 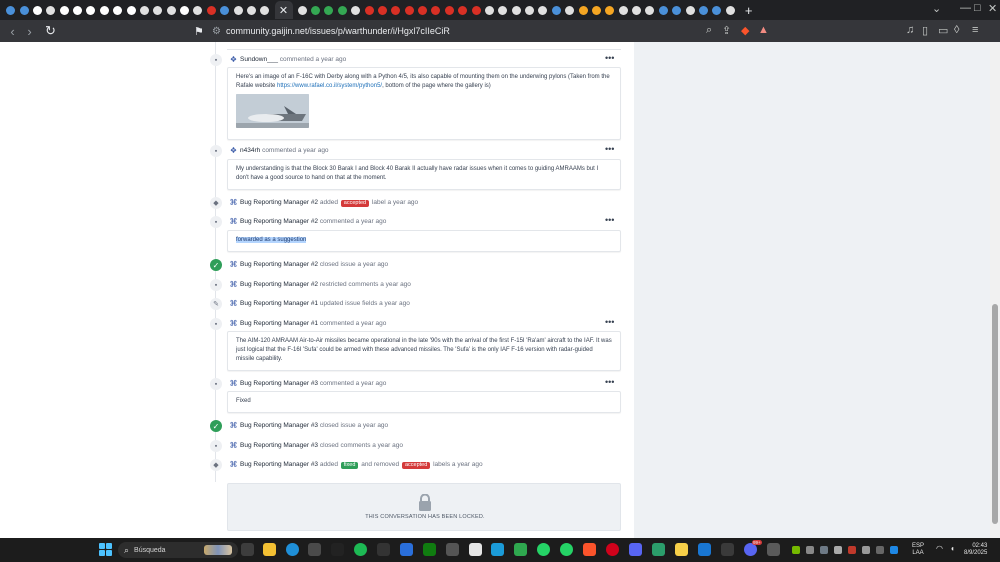 I want to click on edge-icon, so click(x=292, y=549).